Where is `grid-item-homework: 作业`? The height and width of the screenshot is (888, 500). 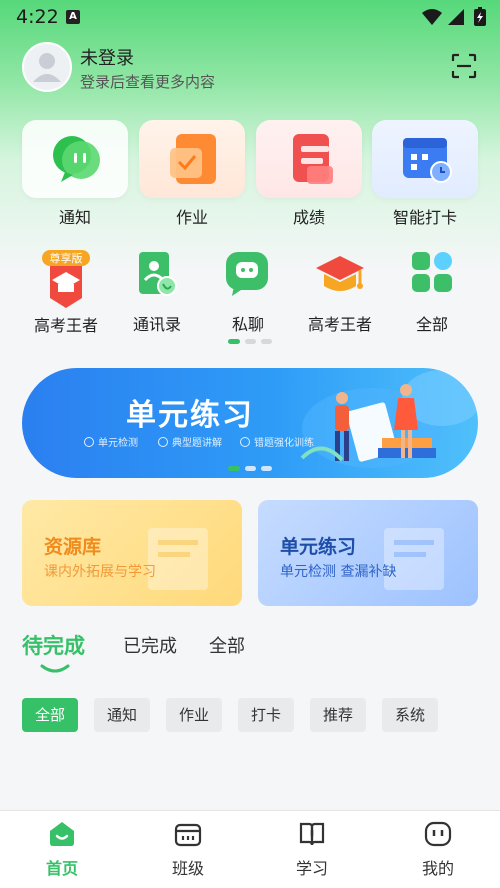 grid-item-homework: 作业 is located at coordinates (192, 174).